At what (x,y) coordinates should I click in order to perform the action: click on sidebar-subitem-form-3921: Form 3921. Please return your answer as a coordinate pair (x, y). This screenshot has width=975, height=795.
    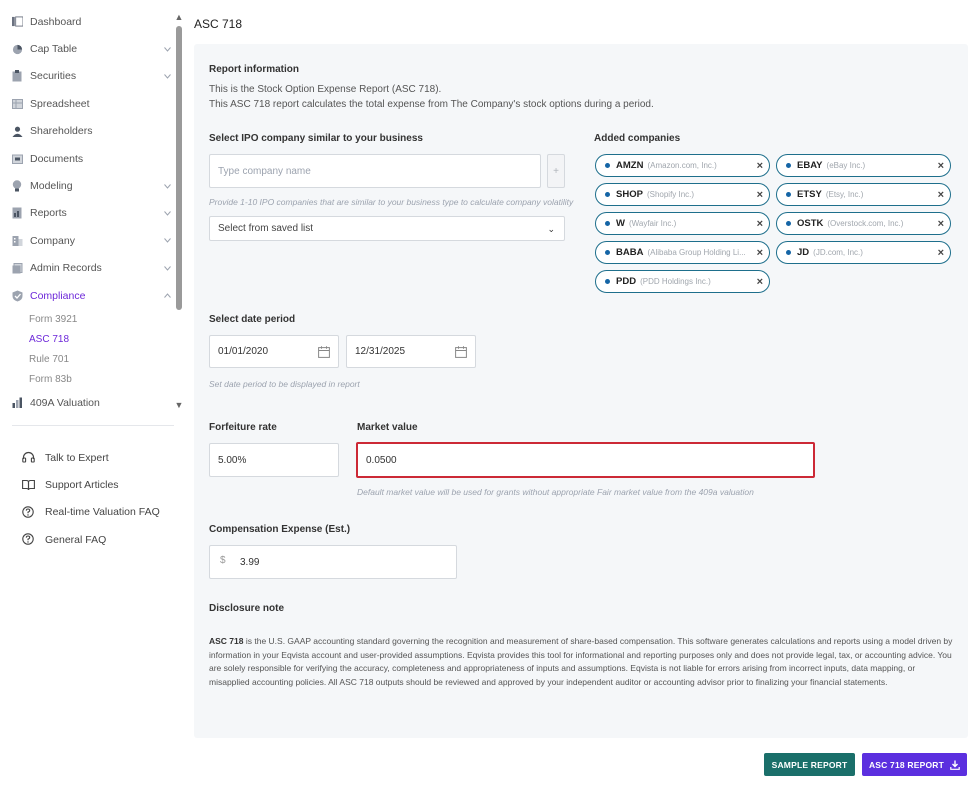
    Looking at the image, I should click on (87, 319).